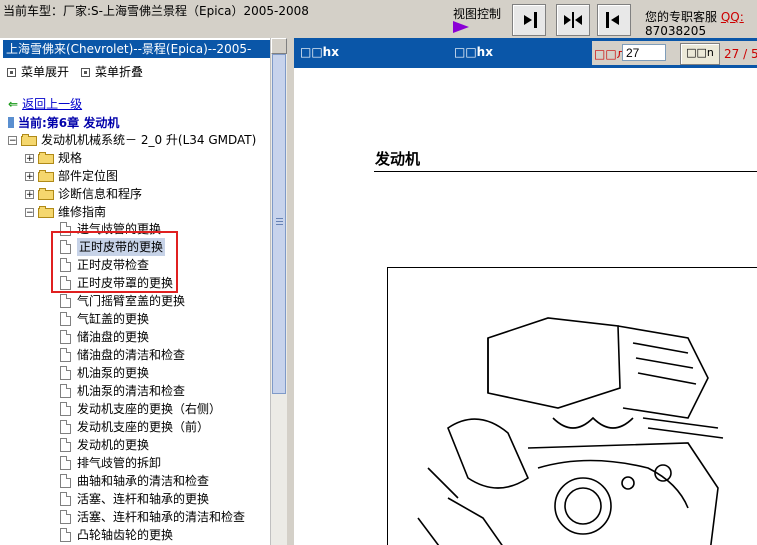  What do you see at coordinates (525, 53) in the screenshot?
I see `content-header: □□hx □□hx □□л □□n 27 / 5` at bounding box center [525, 53].